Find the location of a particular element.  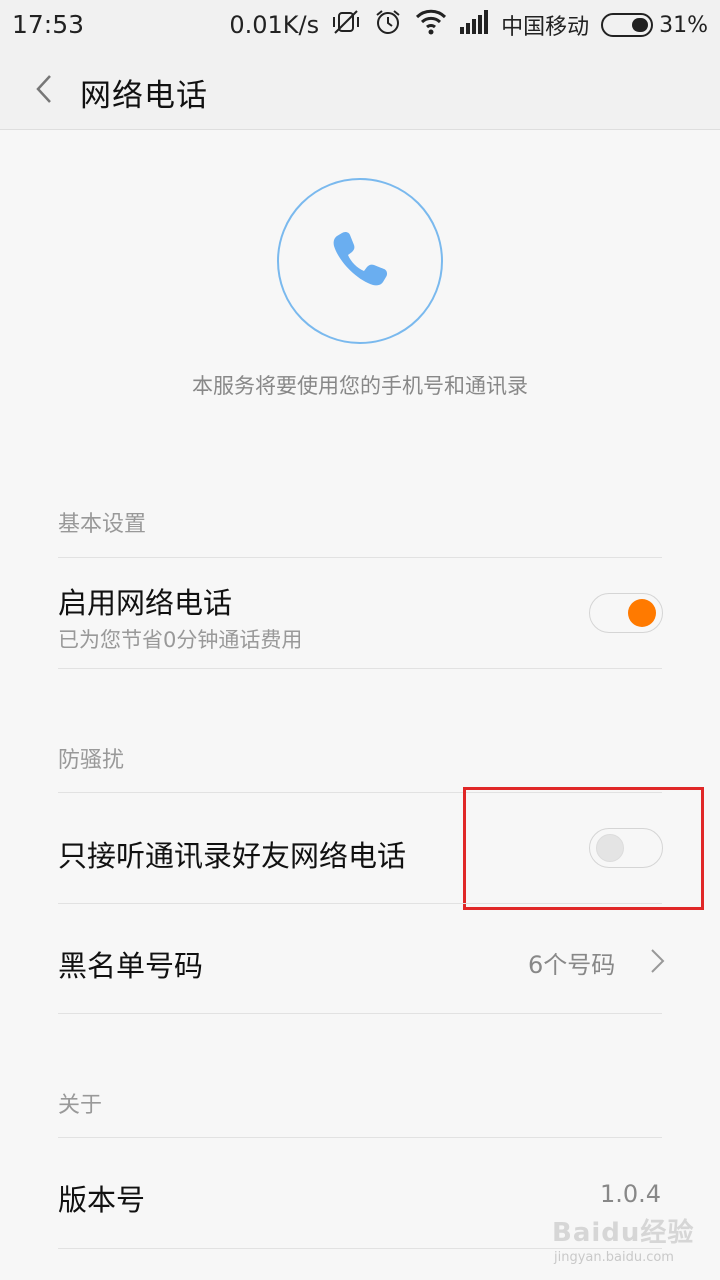

carrier-name: 中国移动 is located at coordinates (545, 27).